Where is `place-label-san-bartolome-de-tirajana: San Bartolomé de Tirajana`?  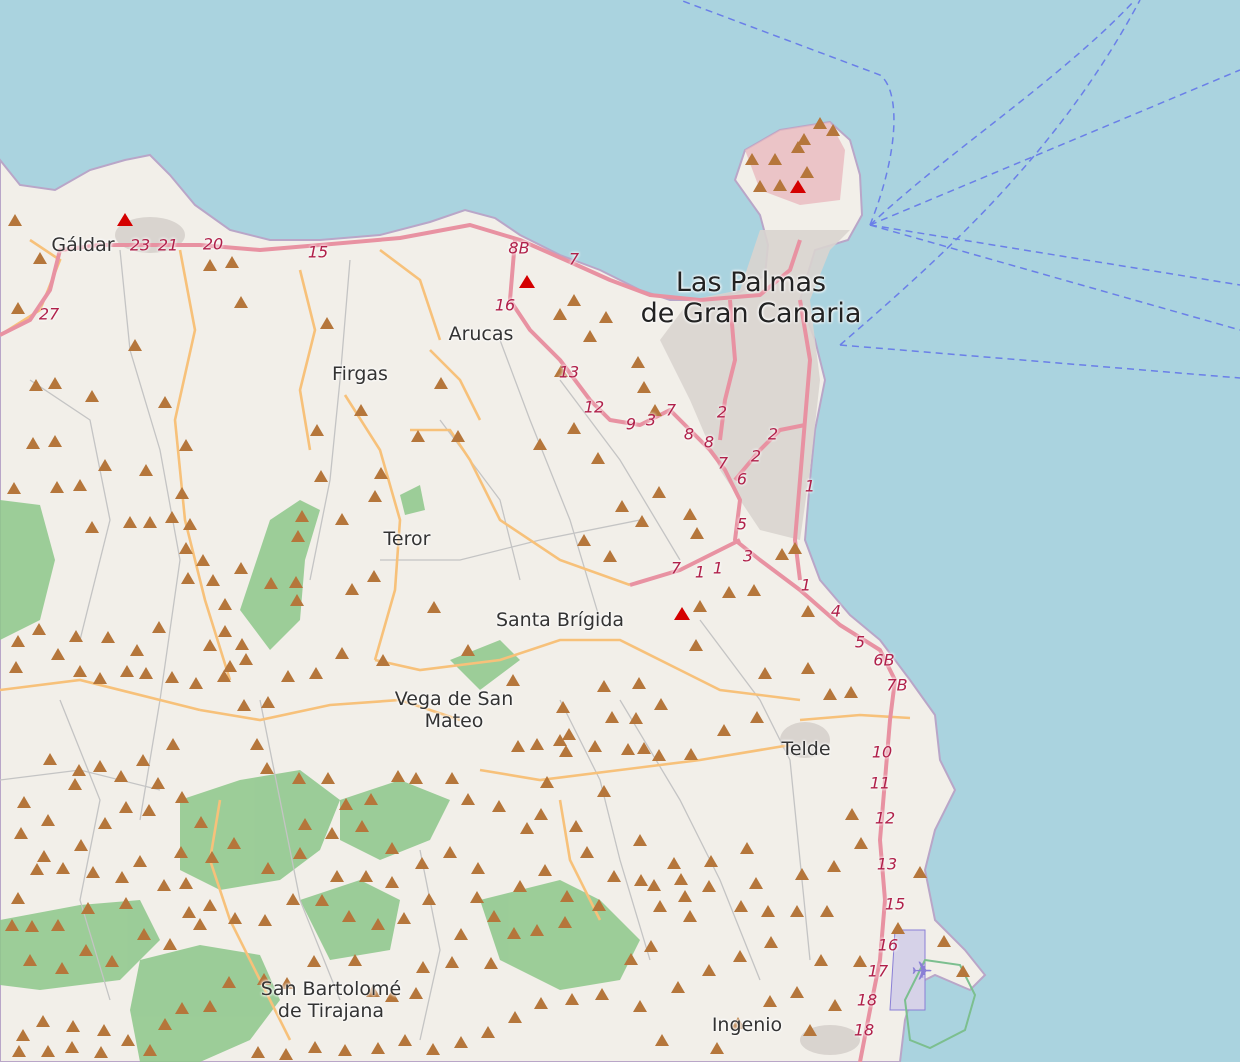
place-label-san-bartolome-de-tirajana: San Bartolomé de Tirajana is located at coordinates (331, 1000).